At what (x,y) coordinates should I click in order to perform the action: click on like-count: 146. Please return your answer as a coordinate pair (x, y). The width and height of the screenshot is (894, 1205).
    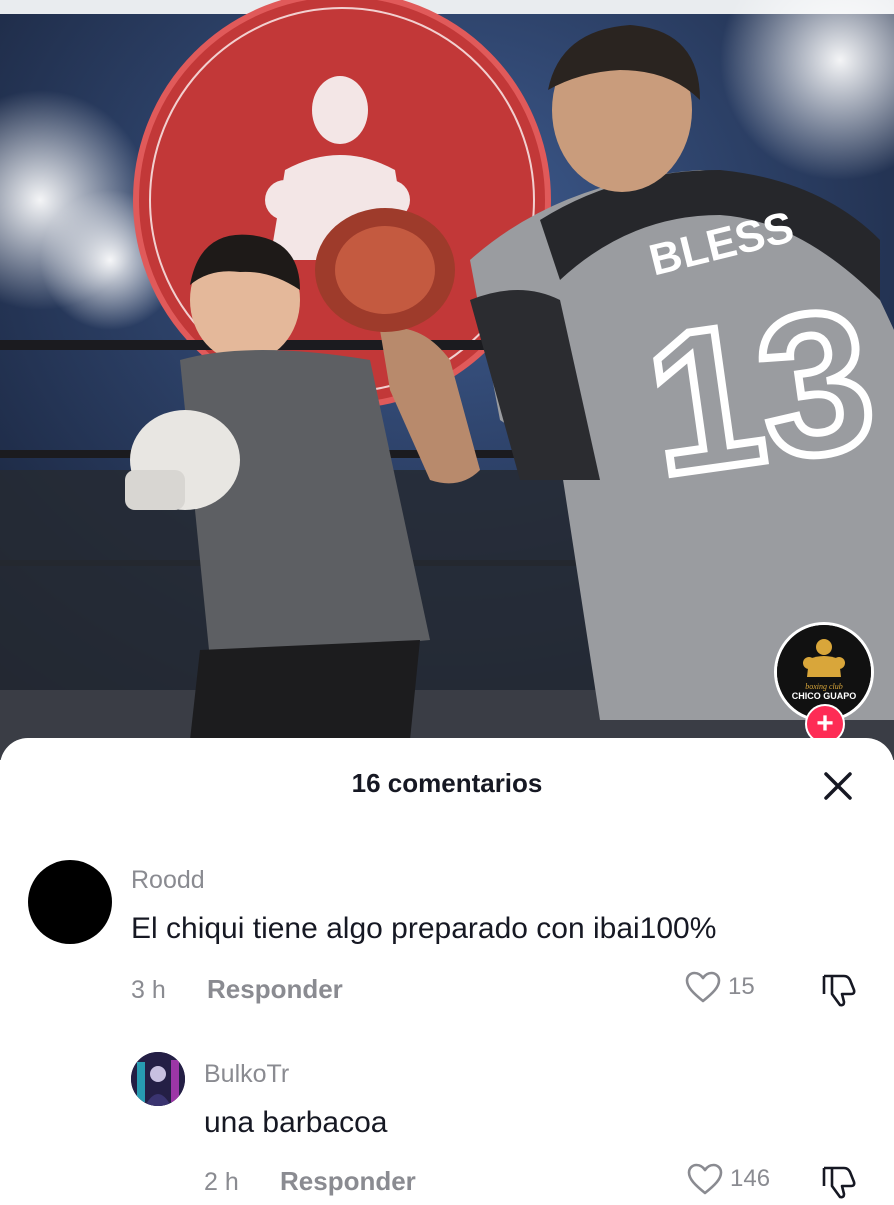
    Looking at the image, I should click on (750, 1178).